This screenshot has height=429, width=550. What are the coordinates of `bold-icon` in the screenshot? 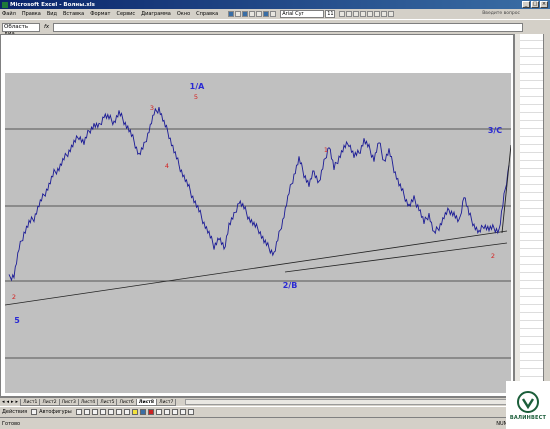 It's located at (342, 14).